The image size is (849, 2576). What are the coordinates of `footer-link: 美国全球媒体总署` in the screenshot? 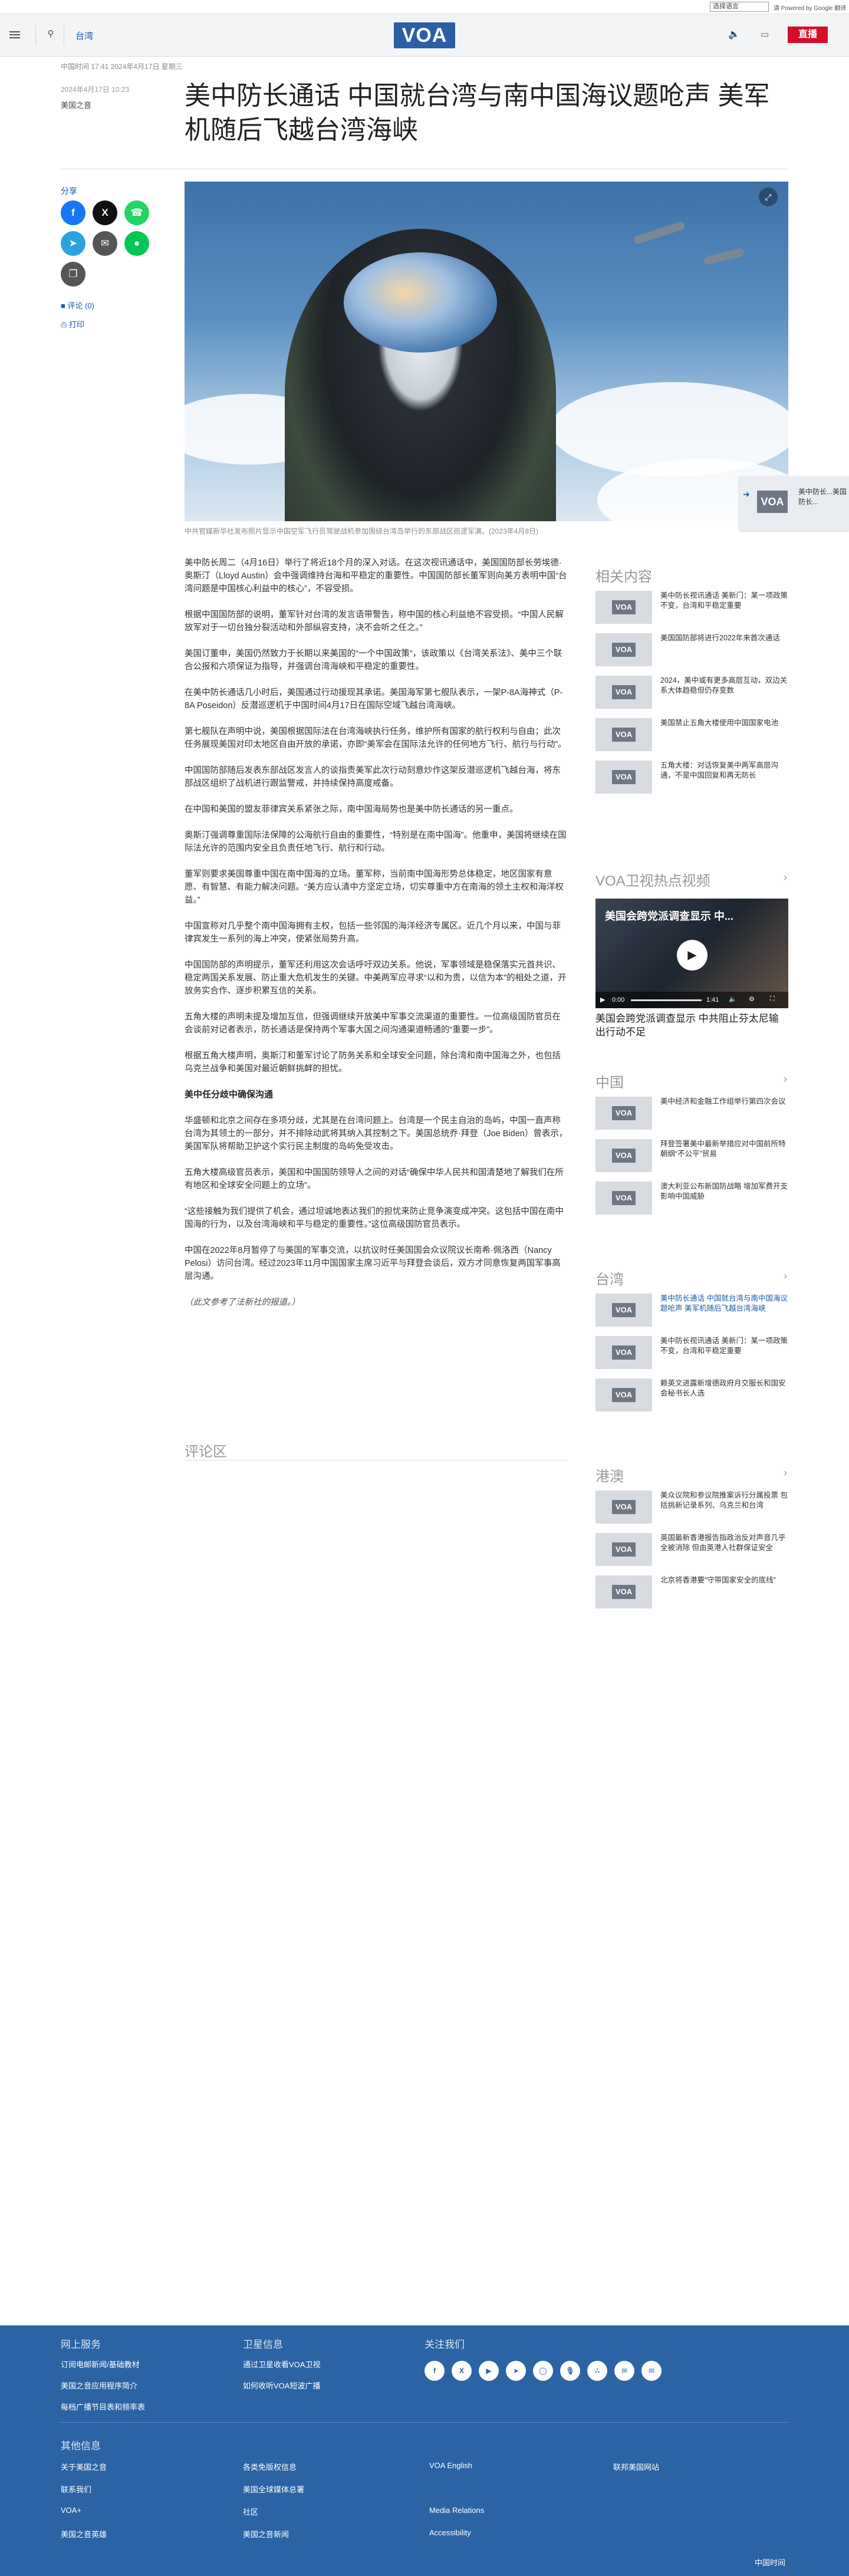 It's located at (273, 2489).